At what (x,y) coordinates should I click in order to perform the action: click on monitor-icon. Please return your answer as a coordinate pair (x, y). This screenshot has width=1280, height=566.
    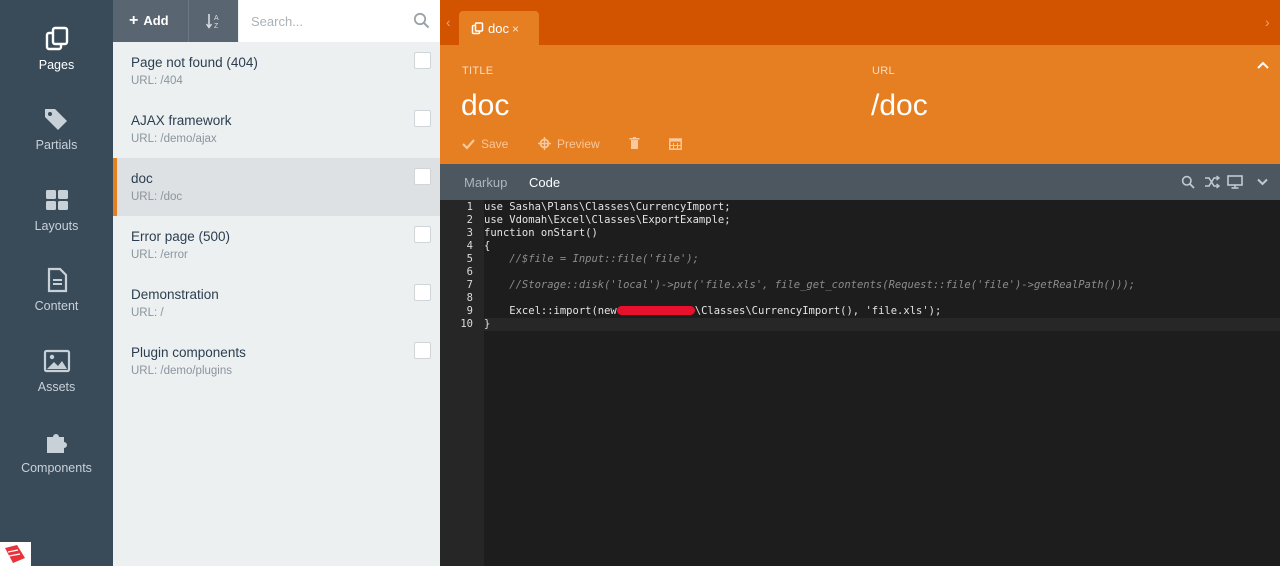
    Looking at the image, I should click on (1235, 182).